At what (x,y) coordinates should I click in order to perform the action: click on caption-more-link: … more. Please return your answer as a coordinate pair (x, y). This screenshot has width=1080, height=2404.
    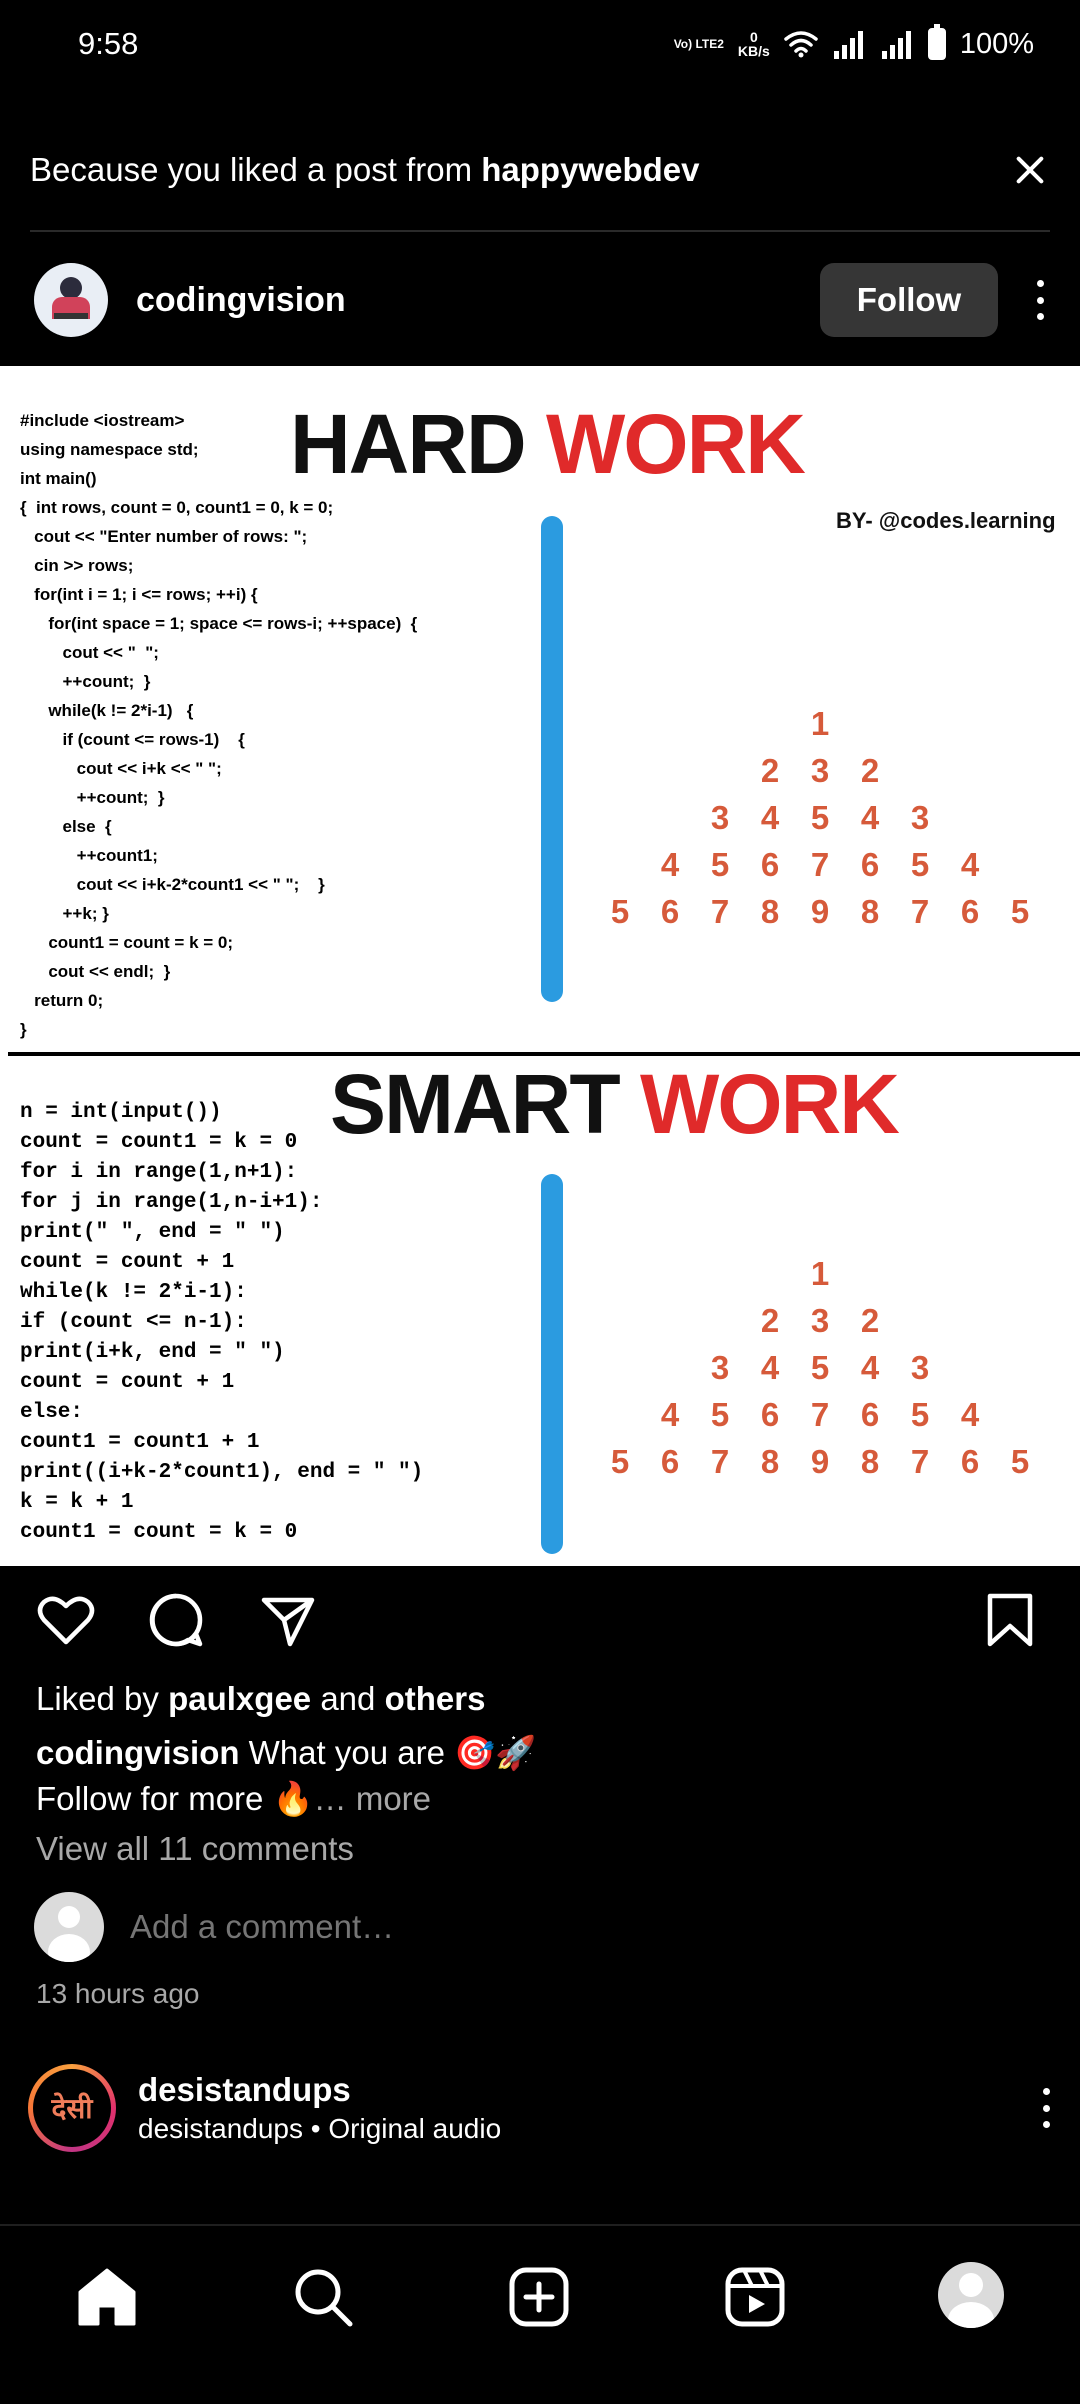
    Looking at the image, I should click on (372, 1798).